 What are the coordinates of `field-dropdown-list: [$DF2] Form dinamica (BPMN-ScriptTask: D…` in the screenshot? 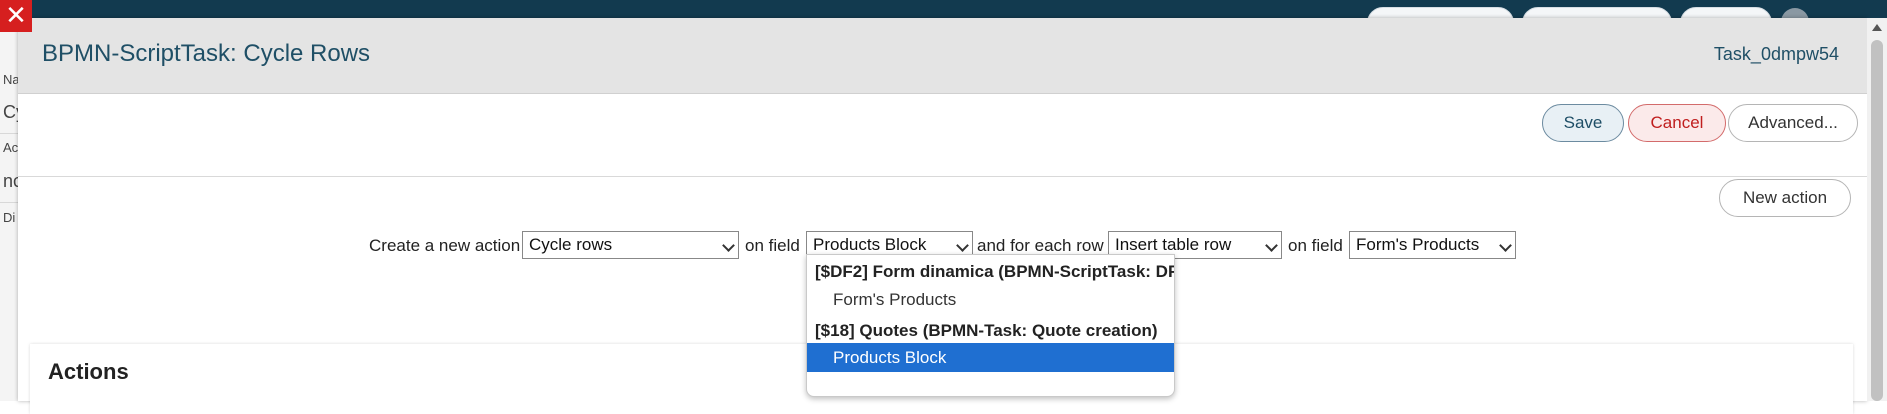 It's located at (990, 325).